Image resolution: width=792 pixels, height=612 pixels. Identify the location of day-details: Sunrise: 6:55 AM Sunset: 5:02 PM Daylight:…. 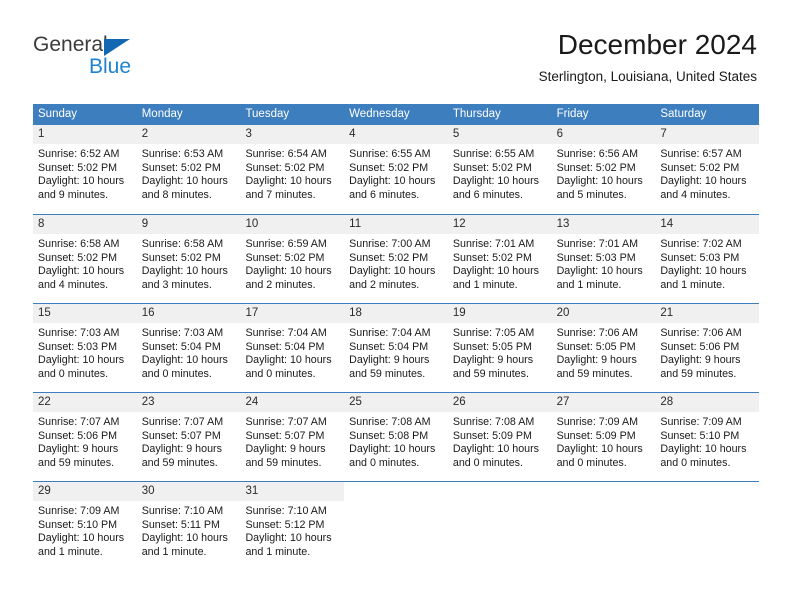
(500, 173).